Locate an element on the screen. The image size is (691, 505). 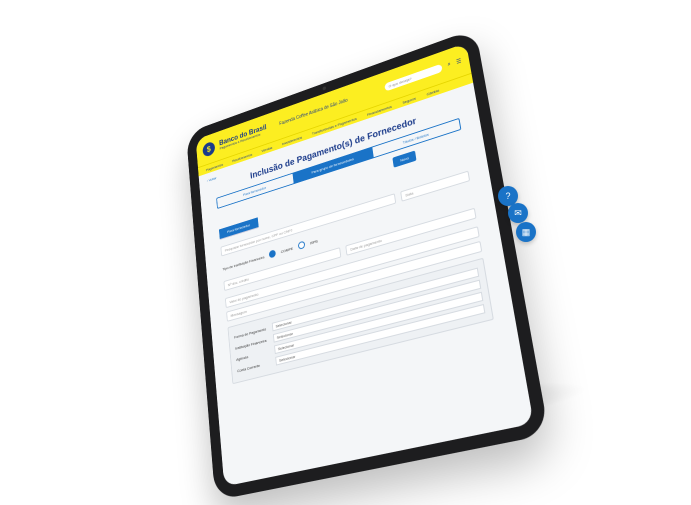
radio-ispb-label: ISPB is located at coordinates (313, 242).